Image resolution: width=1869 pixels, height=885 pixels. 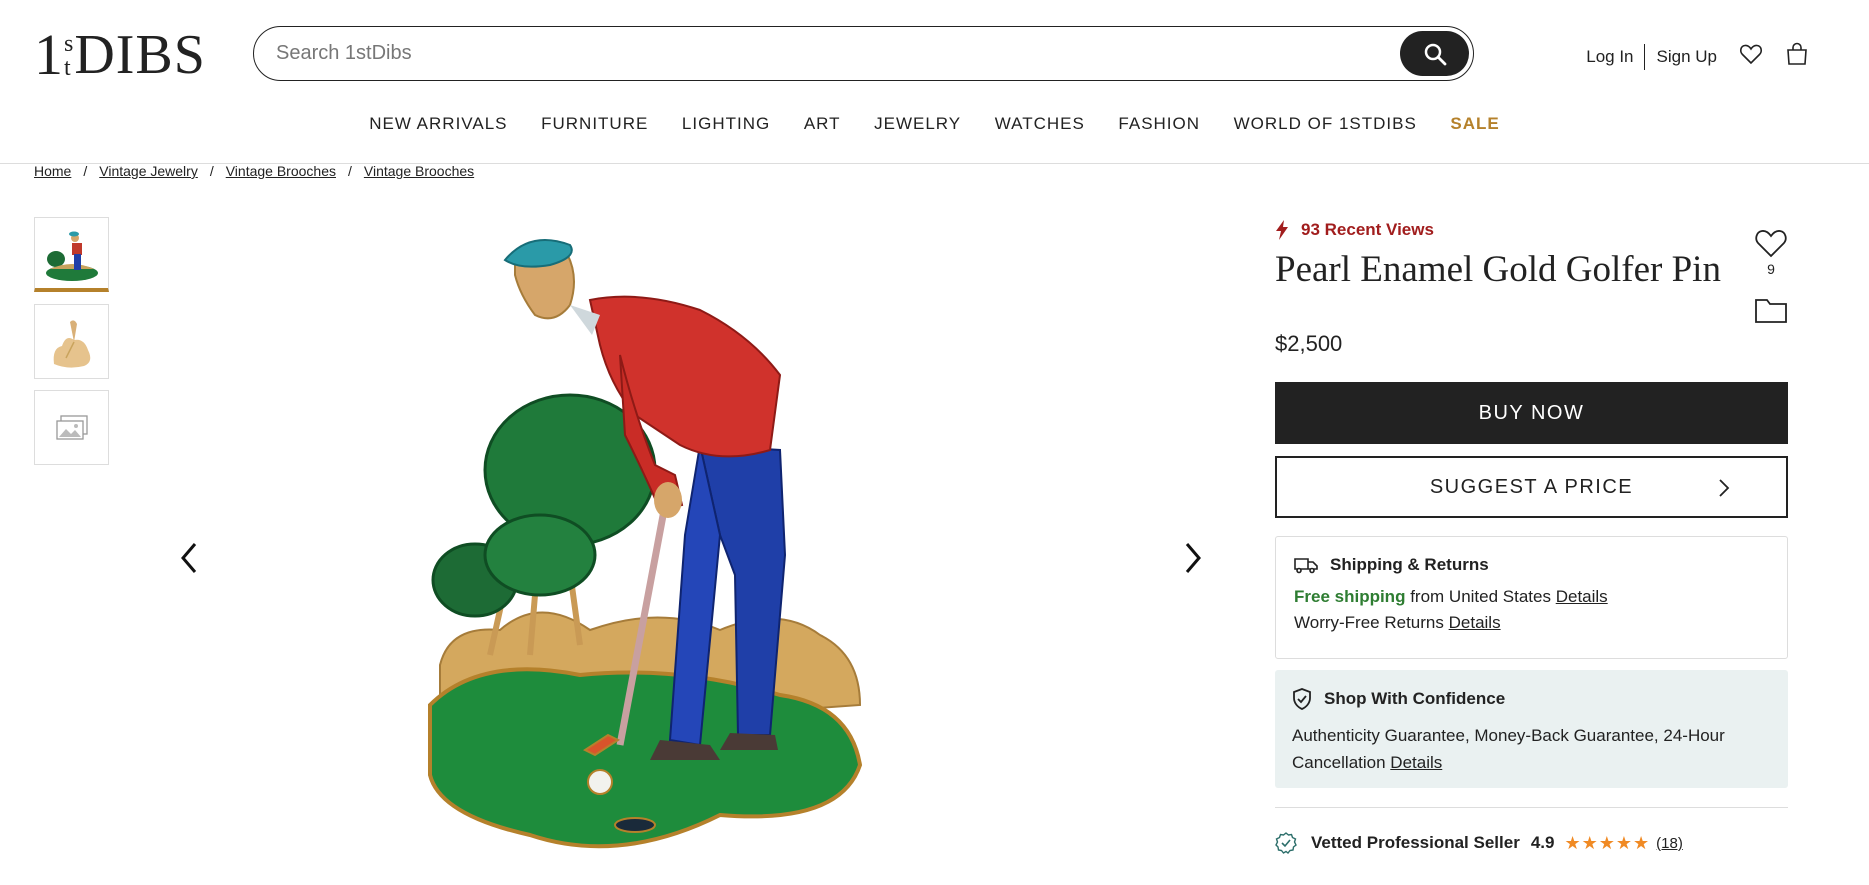 I want to click on nav-sale: SALE, so click(x=1474, y=124).